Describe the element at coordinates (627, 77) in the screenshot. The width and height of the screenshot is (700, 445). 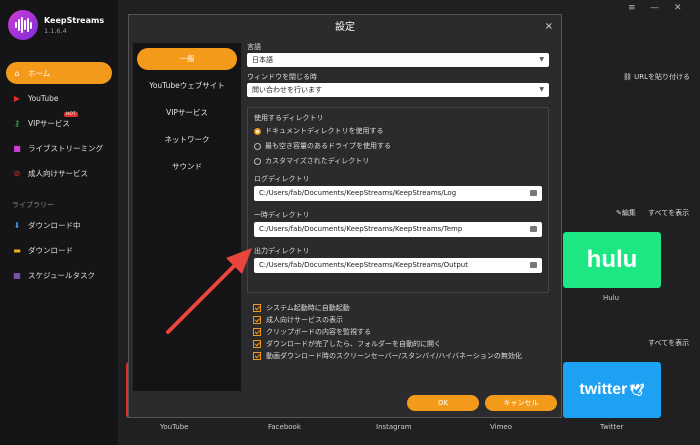
I see `link-icon: ⛓` at that location.